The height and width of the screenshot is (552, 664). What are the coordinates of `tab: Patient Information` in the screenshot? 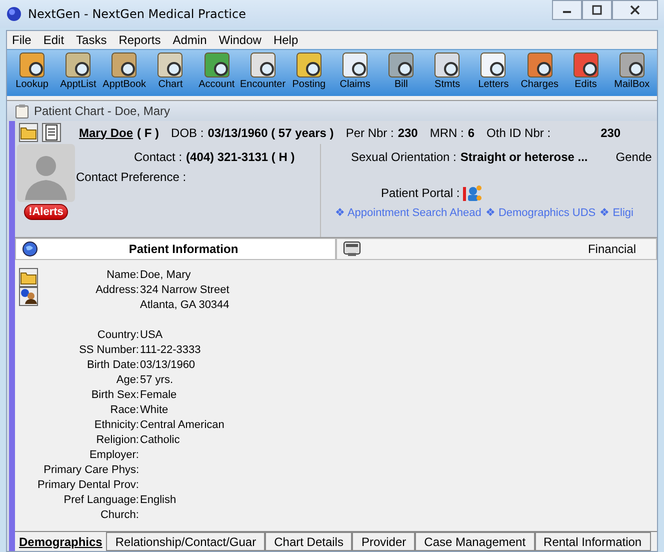 It's located at (175, 249).